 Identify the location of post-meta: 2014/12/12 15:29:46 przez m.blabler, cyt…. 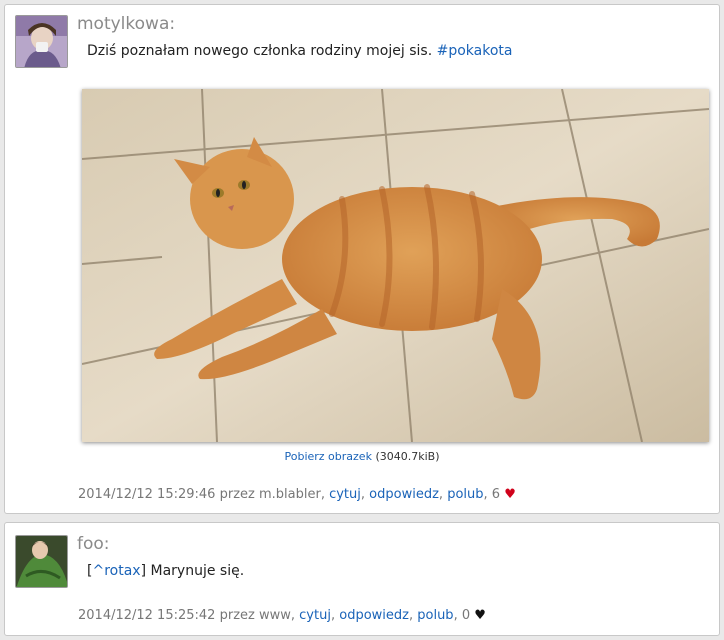
(297, 494).